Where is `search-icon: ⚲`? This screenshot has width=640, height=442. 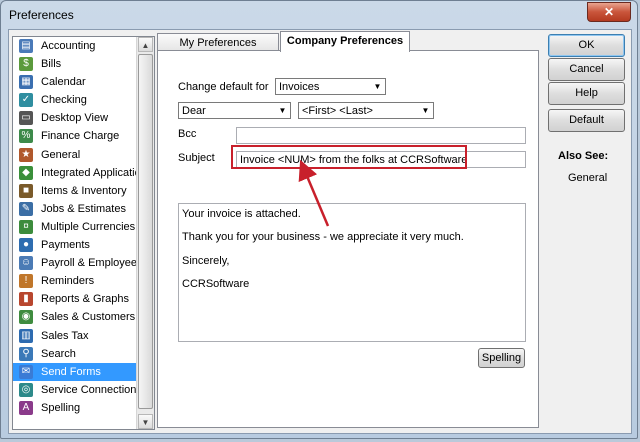 search-icon: ⚲ is located at coordinates (26, 353).